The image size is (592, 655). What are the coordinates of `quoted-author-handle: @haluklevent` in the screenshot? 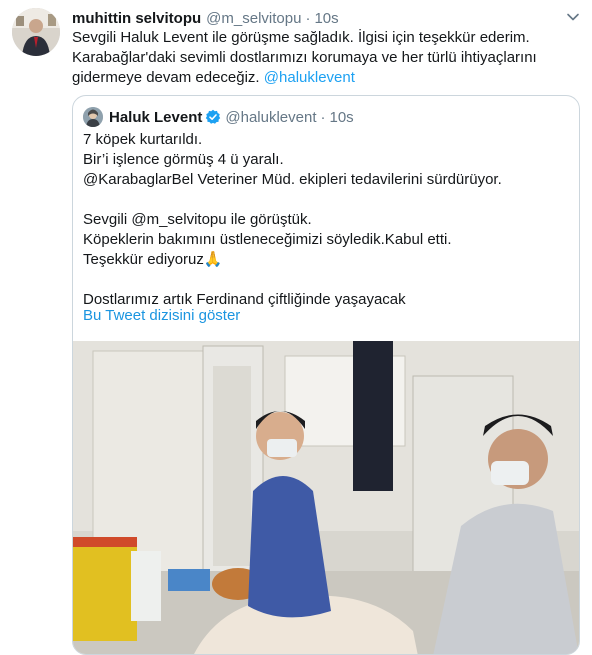 It's located at (271, 117).